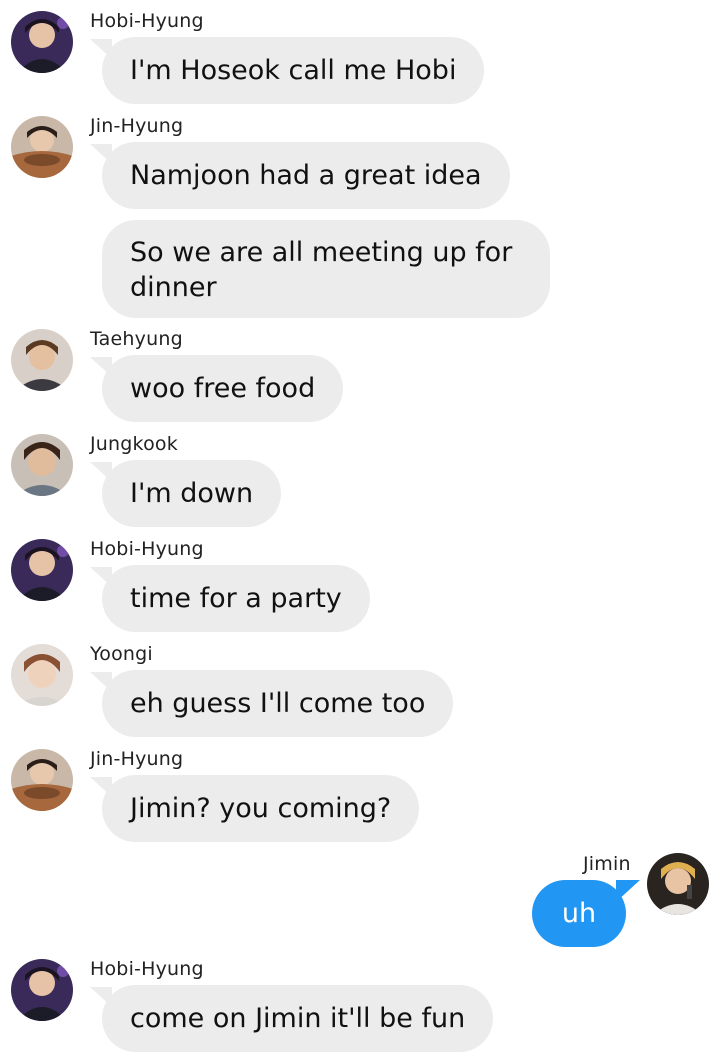 The width and height of the screenshot is (720, 1058). I want to click on message-text: Namjoon had a great idea, so click(306, 175).